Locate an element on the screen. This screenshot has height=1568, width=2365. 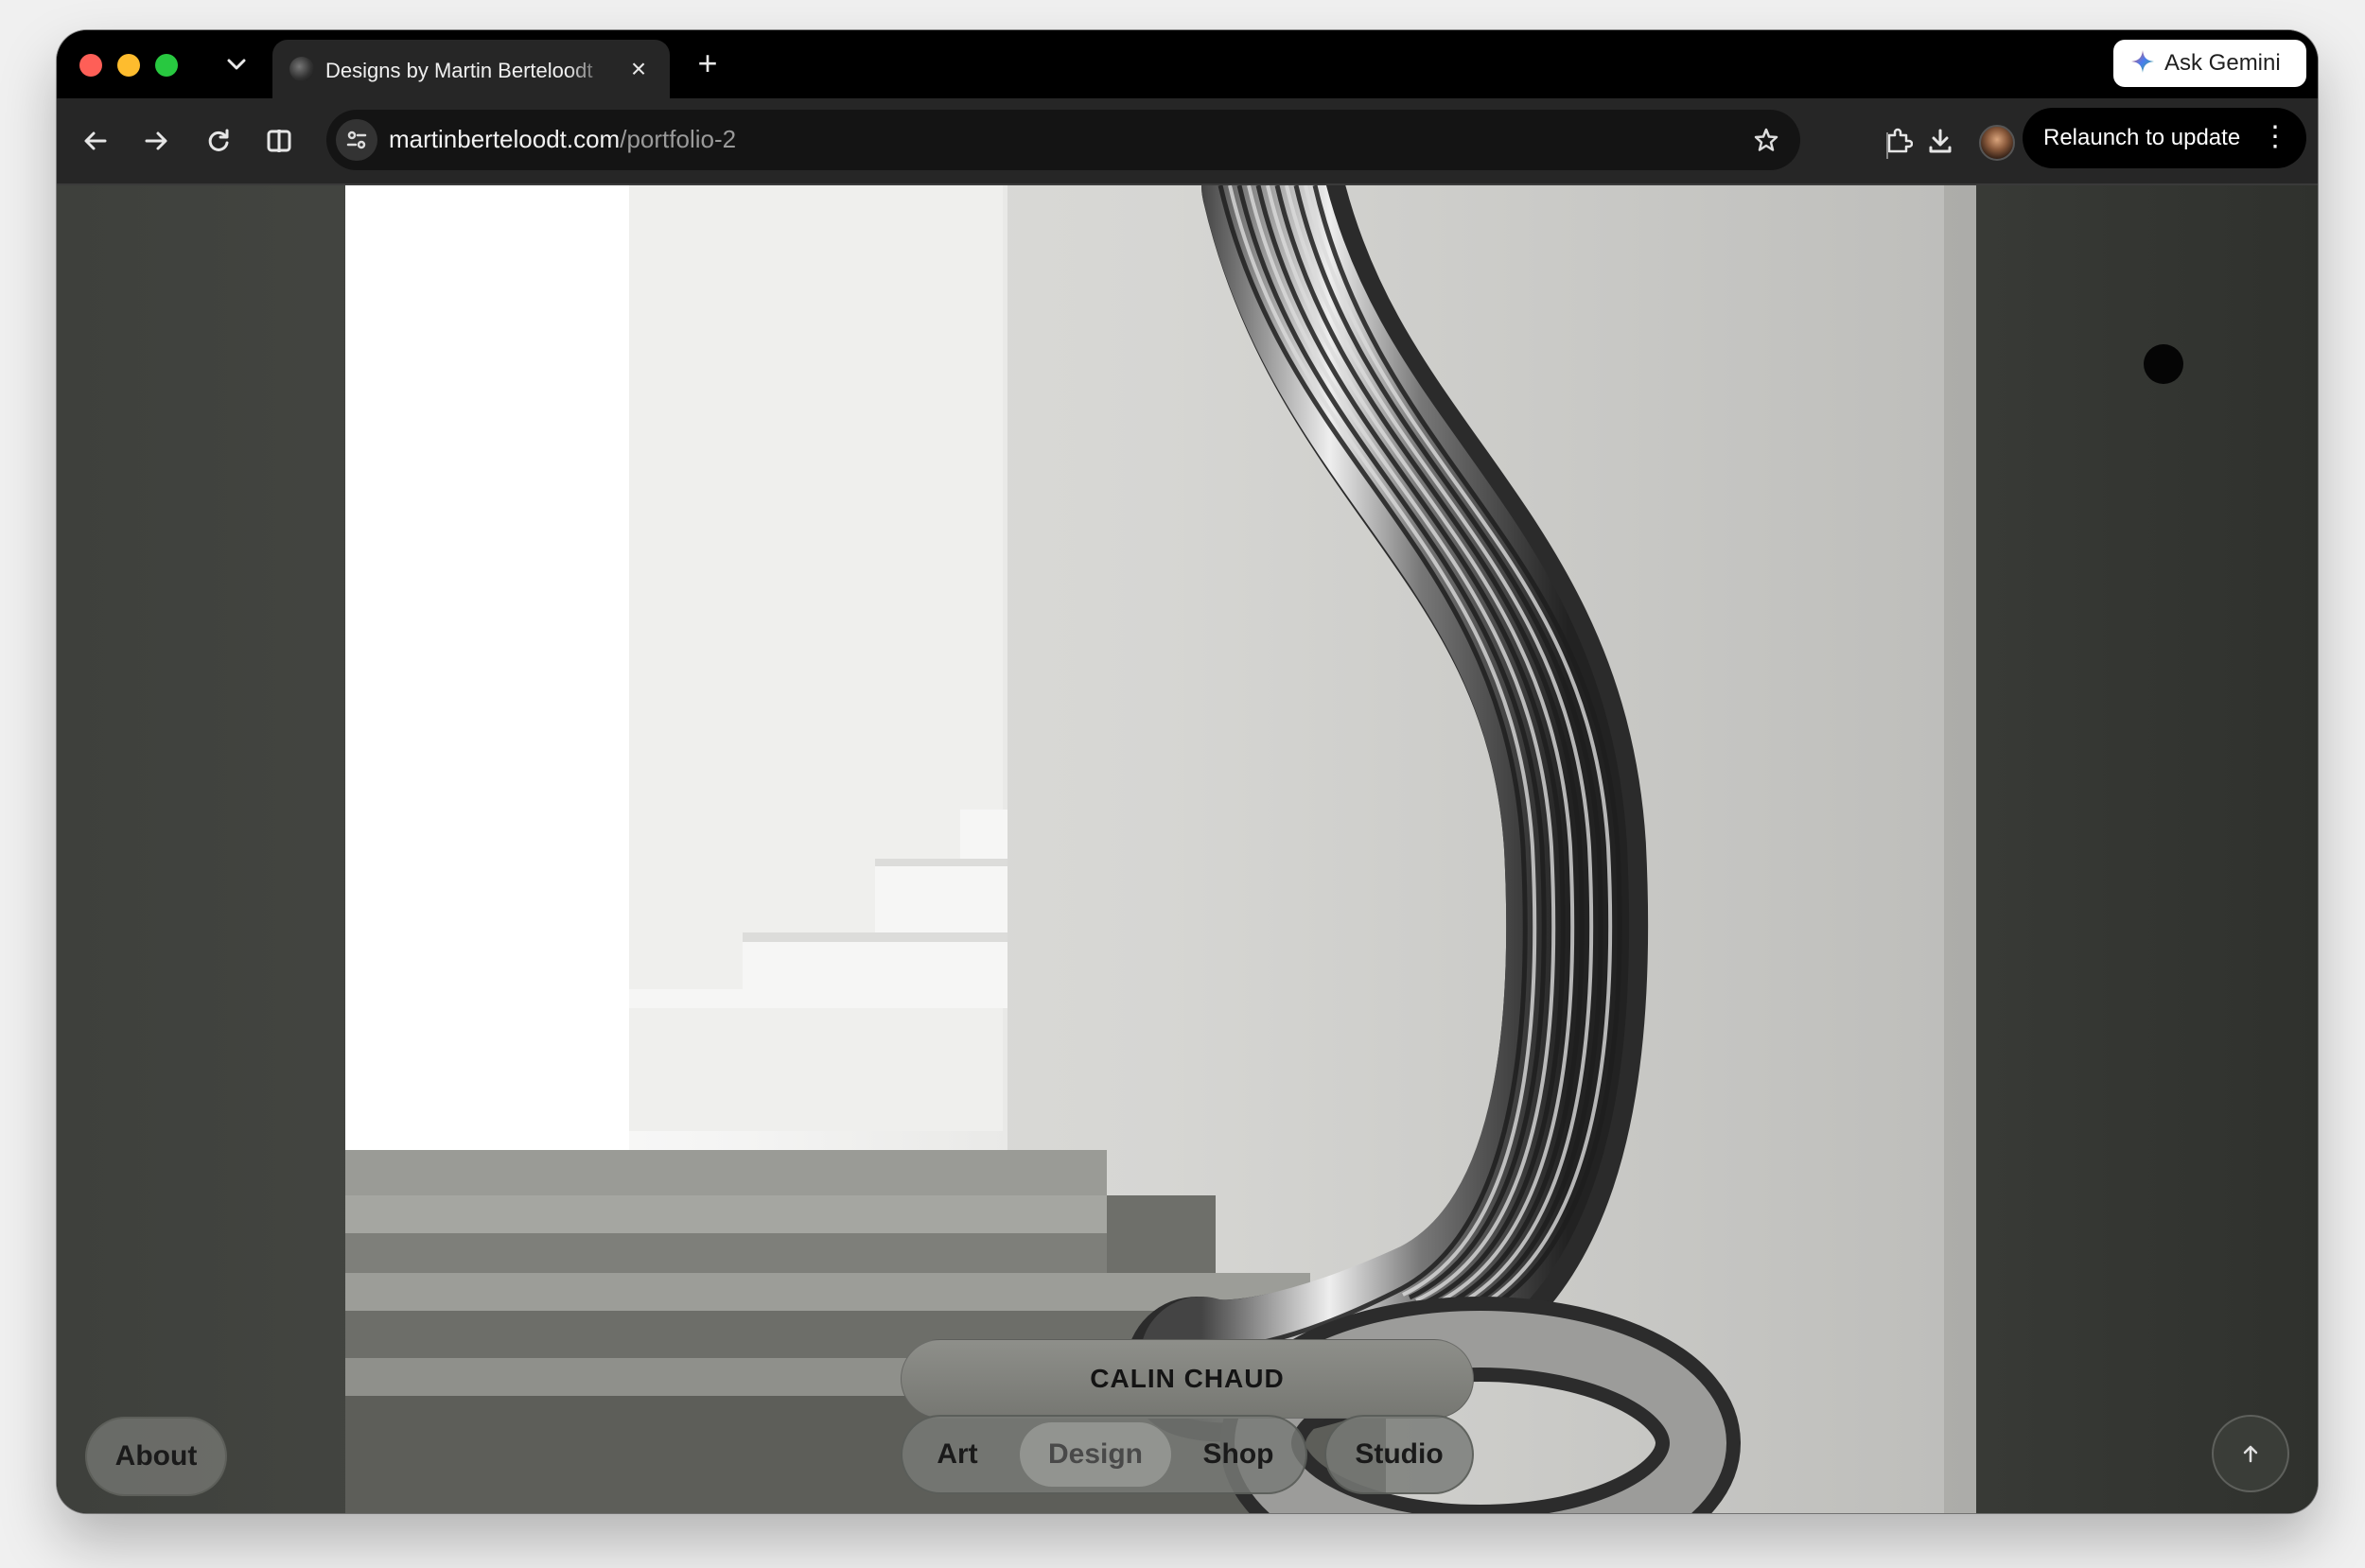
ask-gemini-label: Ask Gemini is located at coordinates (2222, 63).